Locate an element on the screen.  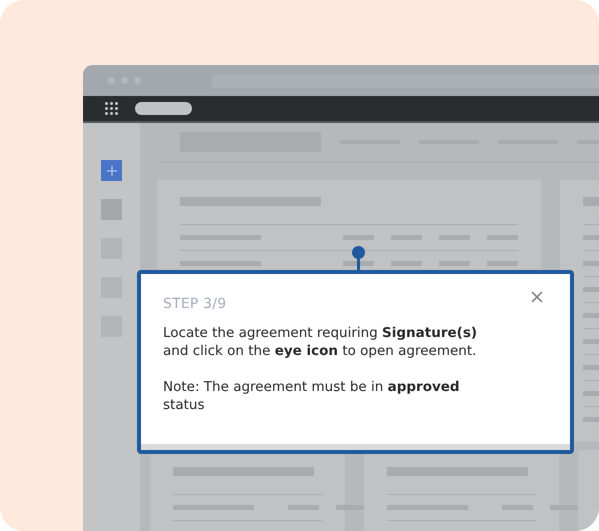
placeholder-pill is located at coordinates (163, 108).